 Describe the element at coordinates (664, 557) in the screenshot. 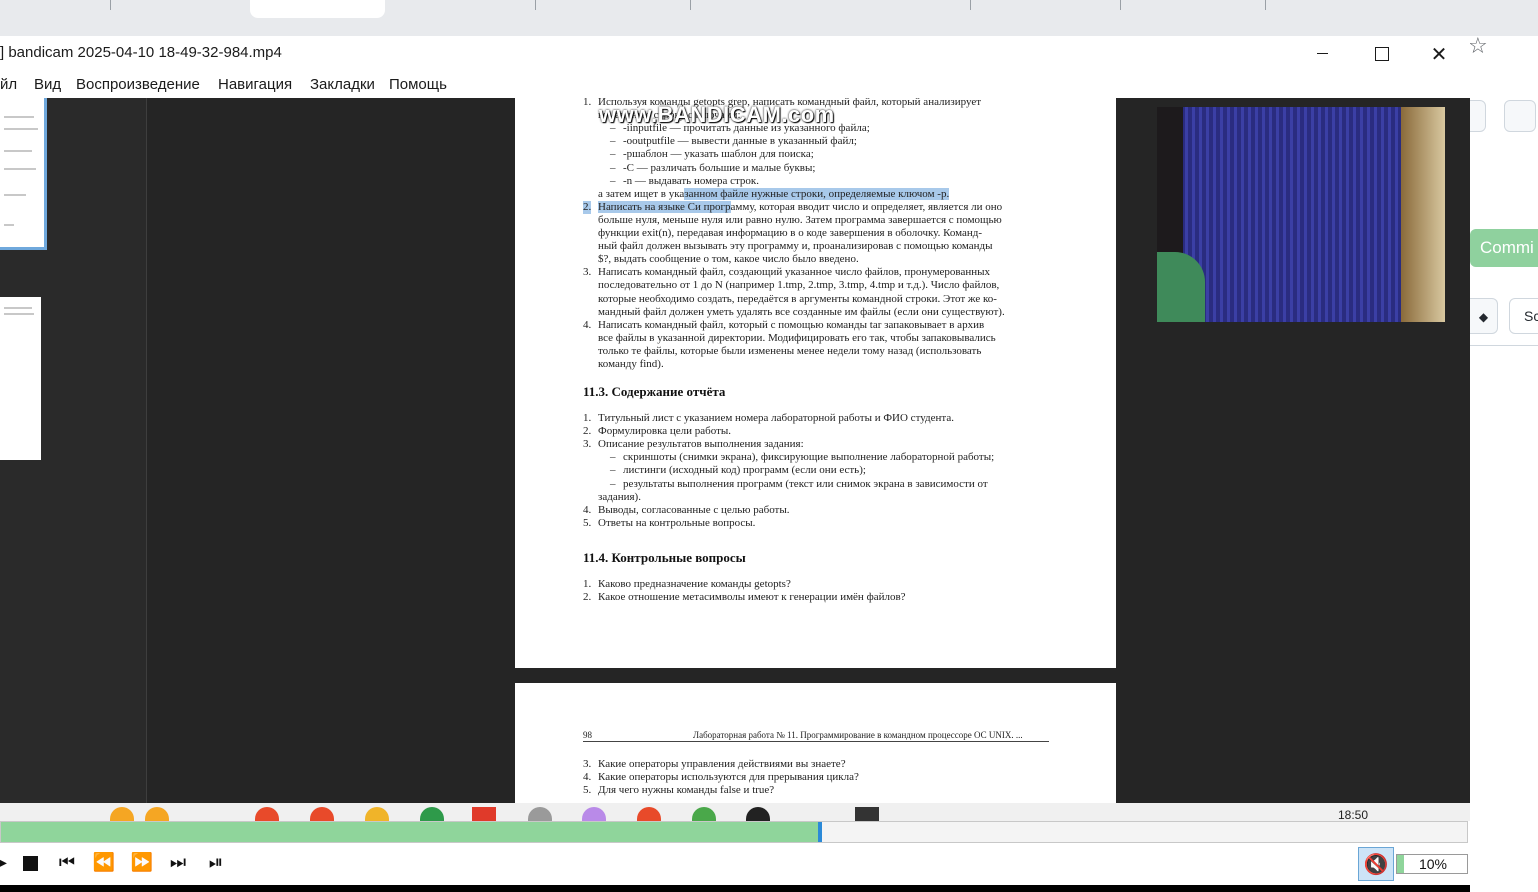

I see `section-heading: 11.4. Контрольные вопросы` at that location.